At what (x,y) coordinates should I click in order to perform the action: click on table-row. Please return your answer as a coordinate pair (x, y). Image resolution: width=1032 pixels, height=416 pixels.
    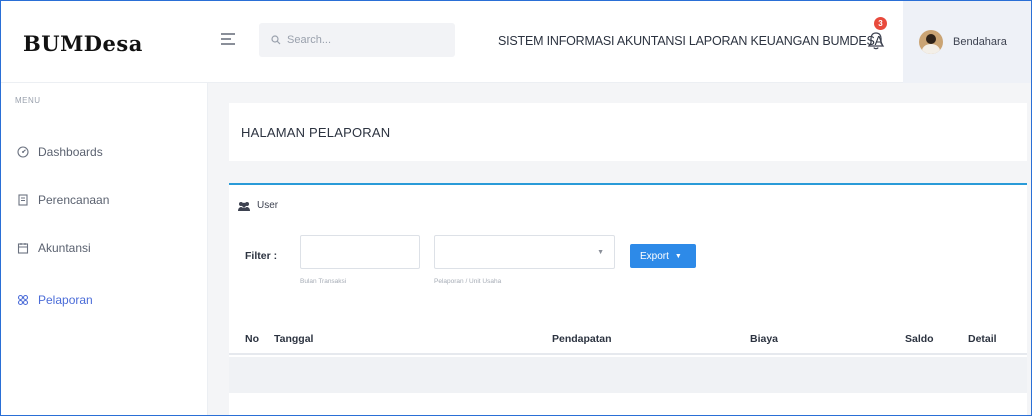
    Looking at the image, I should click on (628, 375).